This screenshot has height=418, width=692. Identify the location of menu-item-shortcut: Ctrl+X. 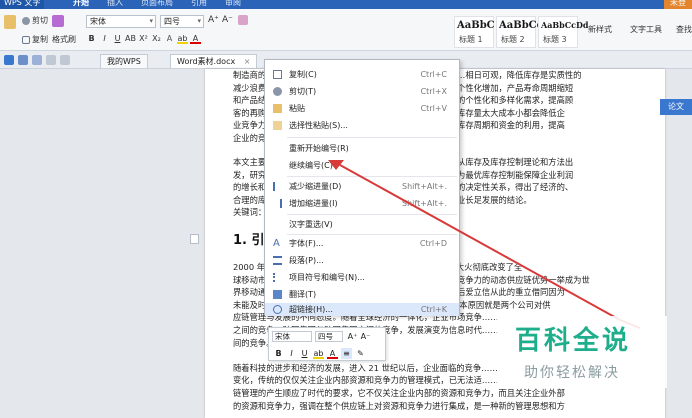
(433, 91).